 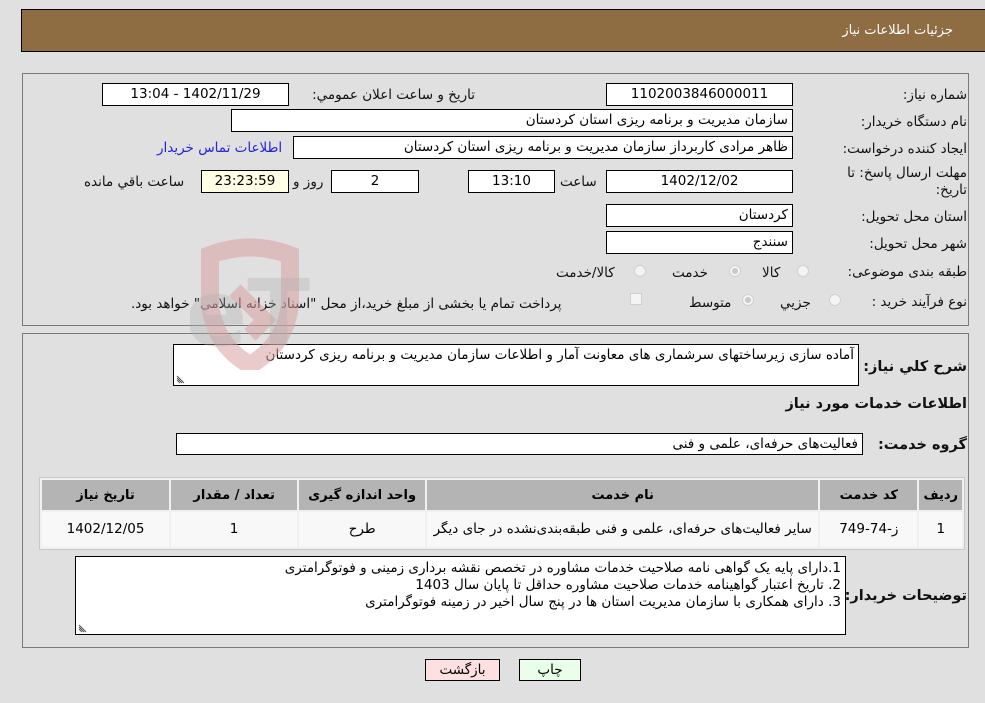 What do you see at coordinates (699, 181) in the screenshot?
I see `deadline-date-field: 1402/12/02` at bounding box center [699, 181].